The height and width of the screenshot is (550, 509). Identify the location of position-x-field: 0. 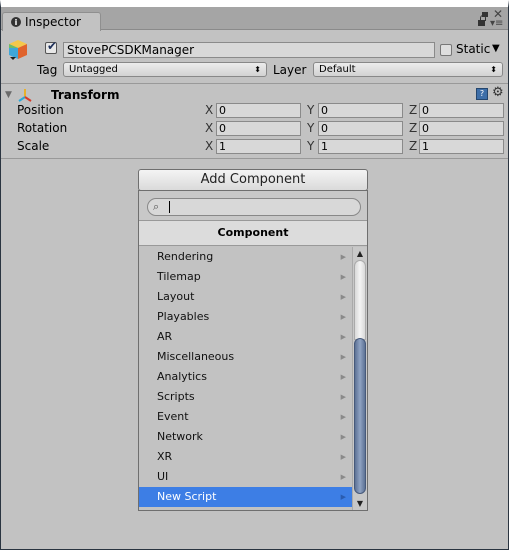
(258, 110).